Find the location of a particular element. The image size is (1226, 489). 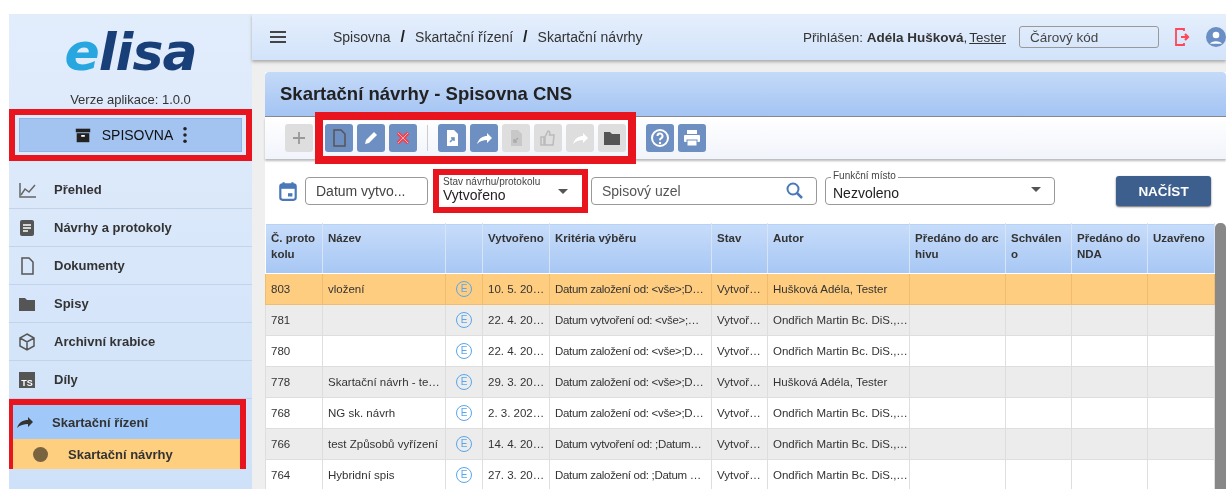

column-header: Vytvořeno is located at coordinates (516, 248).